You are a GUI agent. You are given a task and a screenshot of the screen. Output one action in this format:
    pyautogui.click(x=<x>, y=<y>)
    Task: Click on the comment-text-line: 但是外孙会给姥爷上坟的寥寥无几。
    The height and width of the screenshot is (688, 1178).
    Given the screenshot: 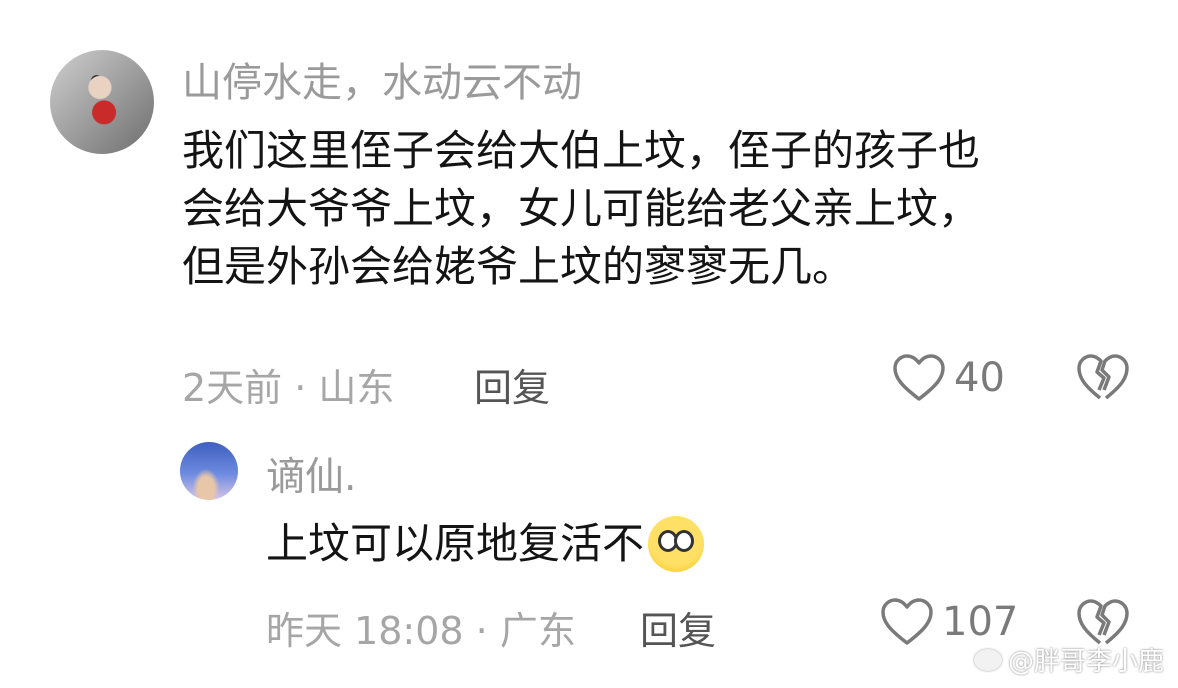 What is the action you would take?
    pyautogui.click(x=518, y=266)
    